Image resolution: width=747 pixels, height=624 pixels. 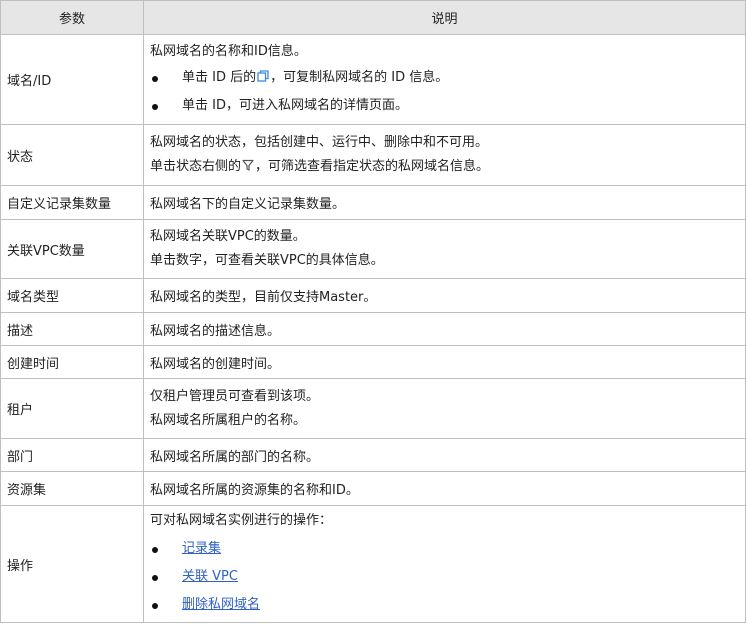 What do you see at coordinates (72, 295) in the screenshot?
I see `param-name: 域名类型` at bounding box center [72, 295].